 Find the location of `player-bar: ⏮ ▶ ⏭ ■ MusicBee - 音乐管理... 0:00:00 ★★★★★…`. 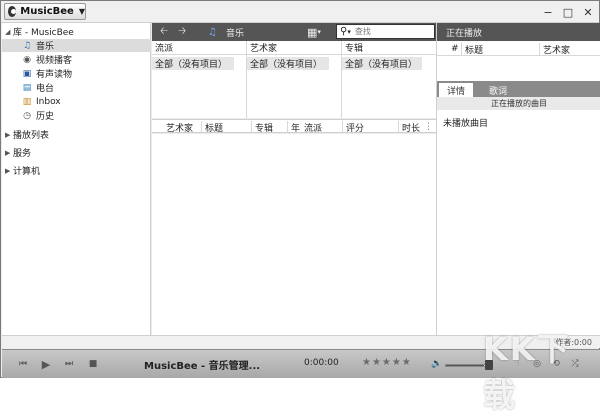

player-bar: ⏮ ▶ ⏭ ■ MusicBee - 音乐管理... 0:00:00 ★★★★★… is located at coordinates (301, 363).